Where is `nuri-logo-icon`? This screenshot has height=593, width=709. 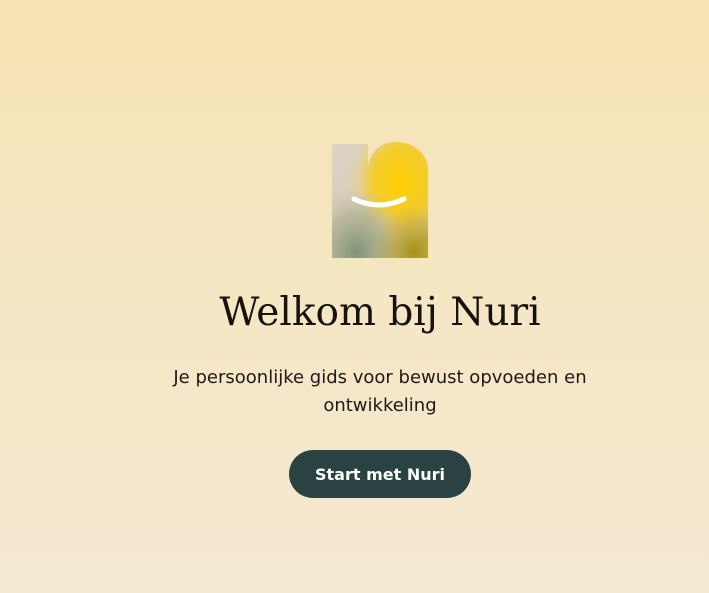
nuri-logo-icon is located at coordinates (380, 199).